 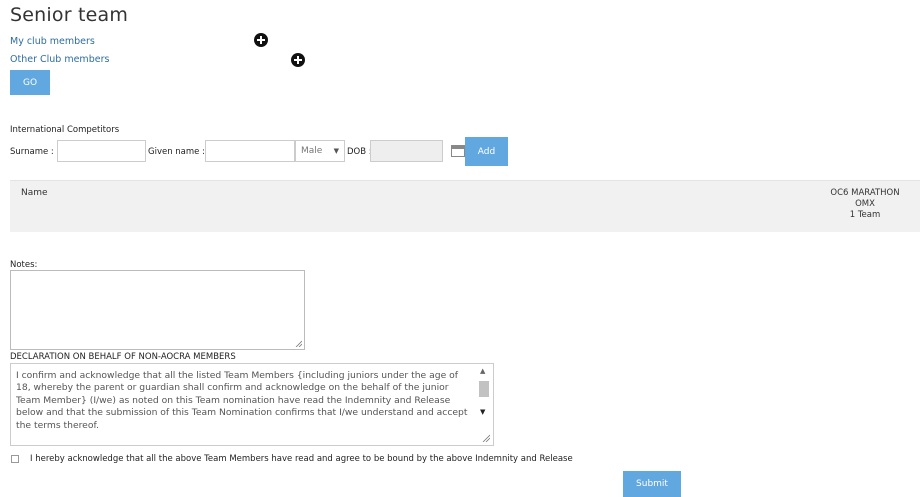 I want to click on team-table-header, so click(x=465, y=206).